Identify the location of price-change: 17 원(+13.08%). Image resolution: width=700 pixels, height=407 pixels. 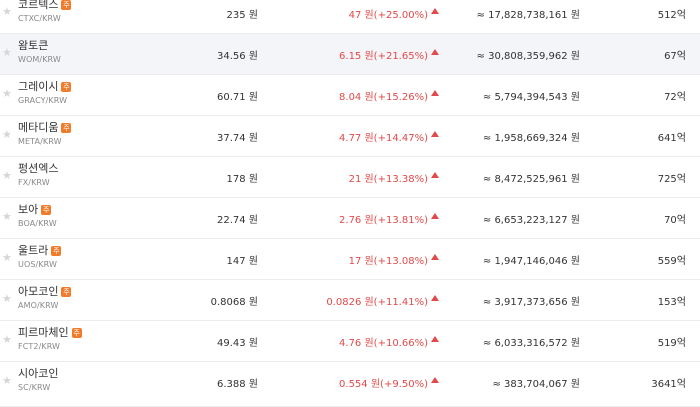
(388, 261).